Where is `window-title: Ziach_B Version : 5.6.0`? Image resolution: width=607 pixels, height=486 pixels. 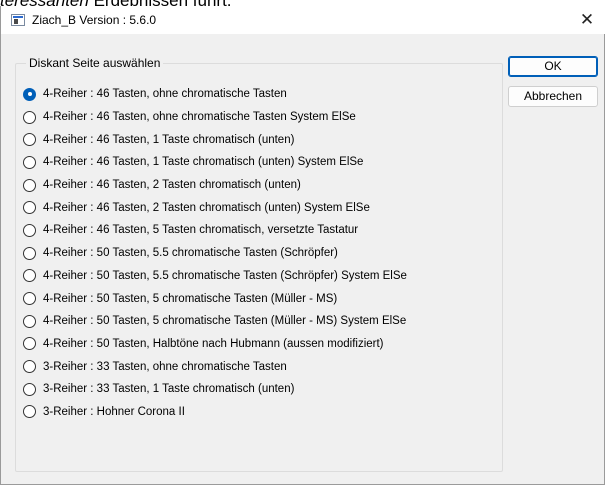
window-title: Ziach_B Version : 5.6.0 is located at coordinates (94, 20).